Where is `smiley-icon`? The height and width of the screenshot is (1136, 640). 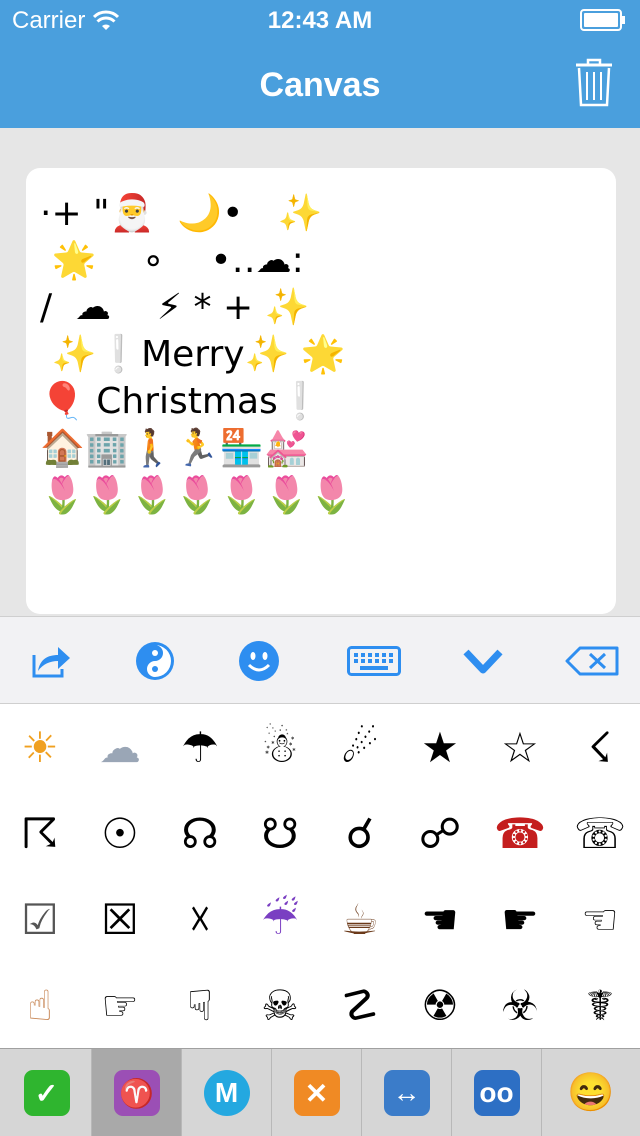
smiley-icon is located at coordinates (259, 661).